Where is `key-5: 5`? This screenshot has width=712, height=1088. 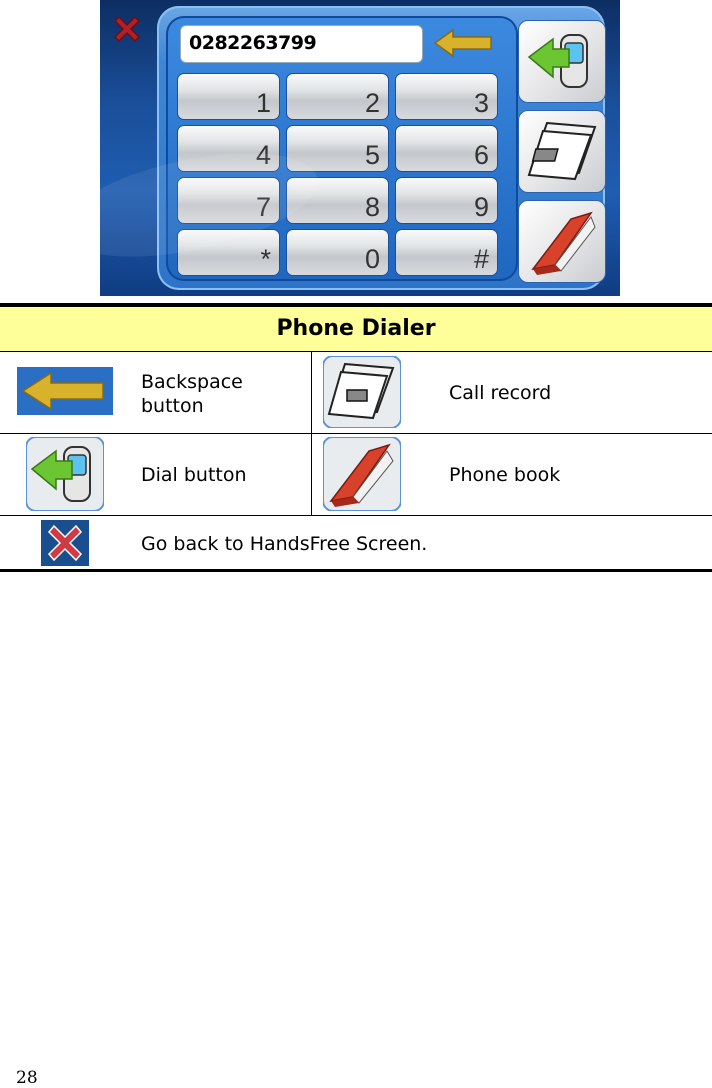 key-5: 5 is located at coordinates (337, 148).